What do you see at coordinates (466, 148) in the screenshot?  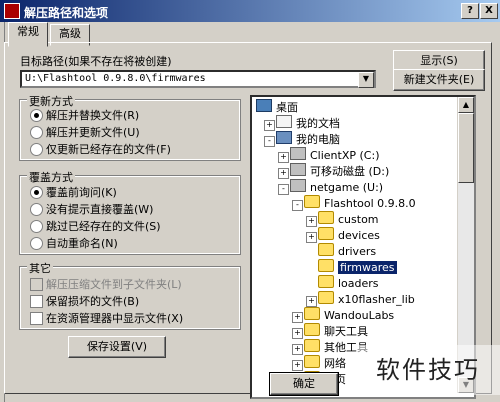 I see `scrollbar-thumb` at bounding box center [466, 148].